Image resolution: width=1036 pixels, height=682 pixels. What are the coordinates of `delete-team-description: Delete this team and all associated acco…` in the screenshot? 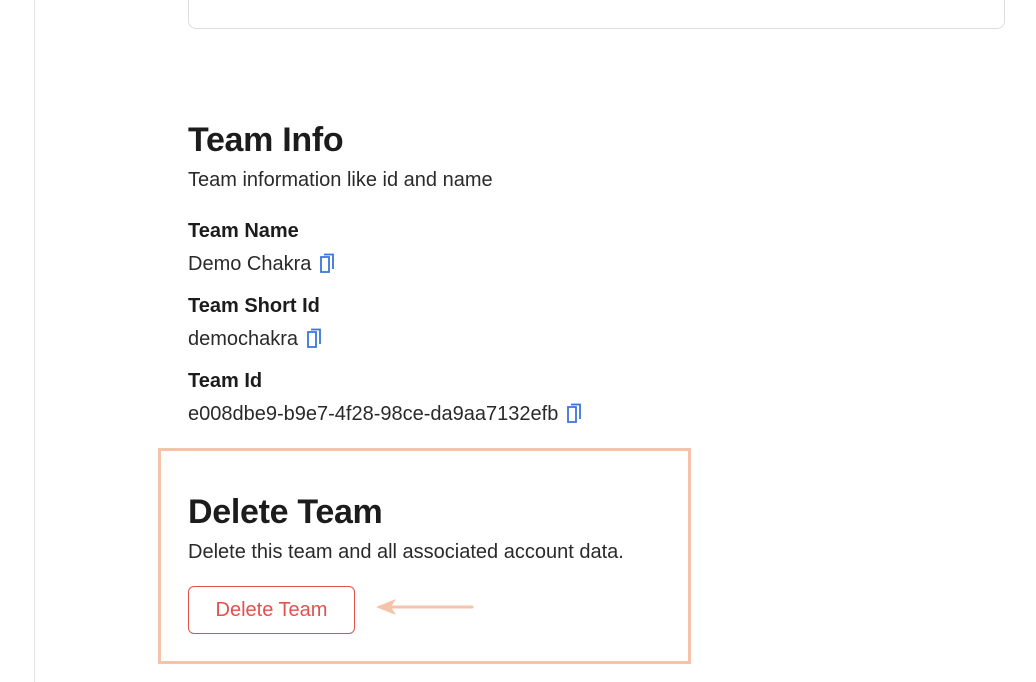 It's located at (406, 552).